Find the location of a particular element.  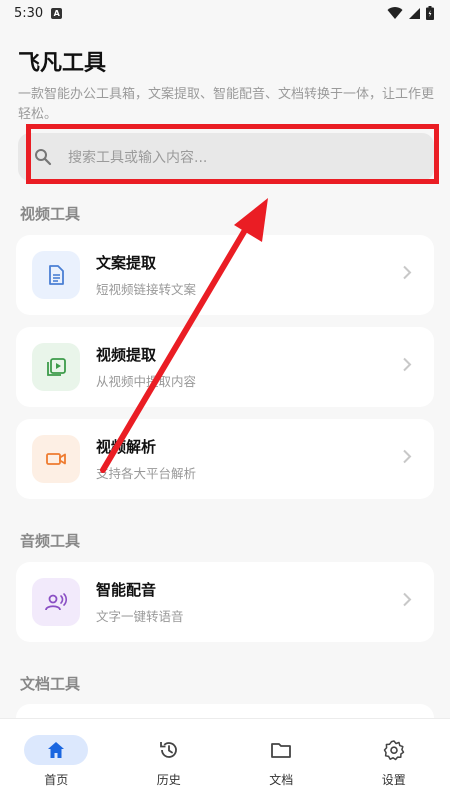

wifi-icon is located at coordinates (395, 12).